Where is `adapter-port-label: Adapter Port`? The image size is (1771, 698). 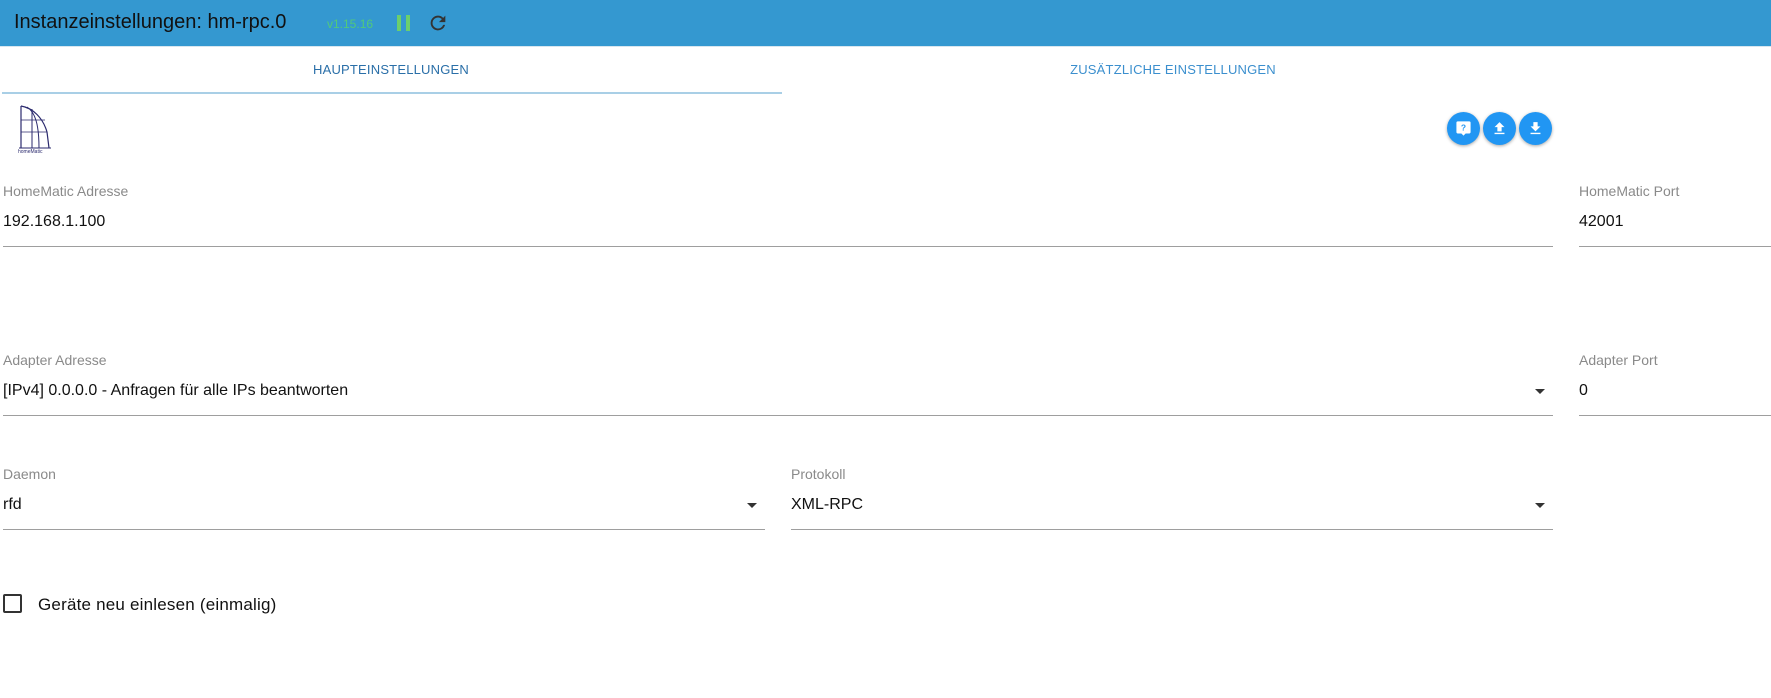
adapter-port-label: Adapter Port is located at coordinates (1618, 360).